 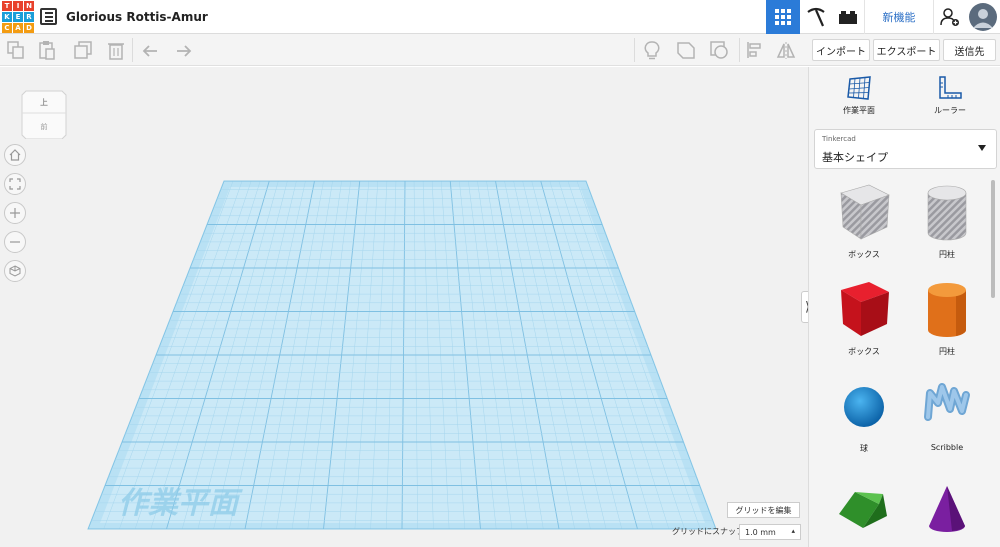 I want to click on notes-lightbulb-icon, so click(x=652, y=50).